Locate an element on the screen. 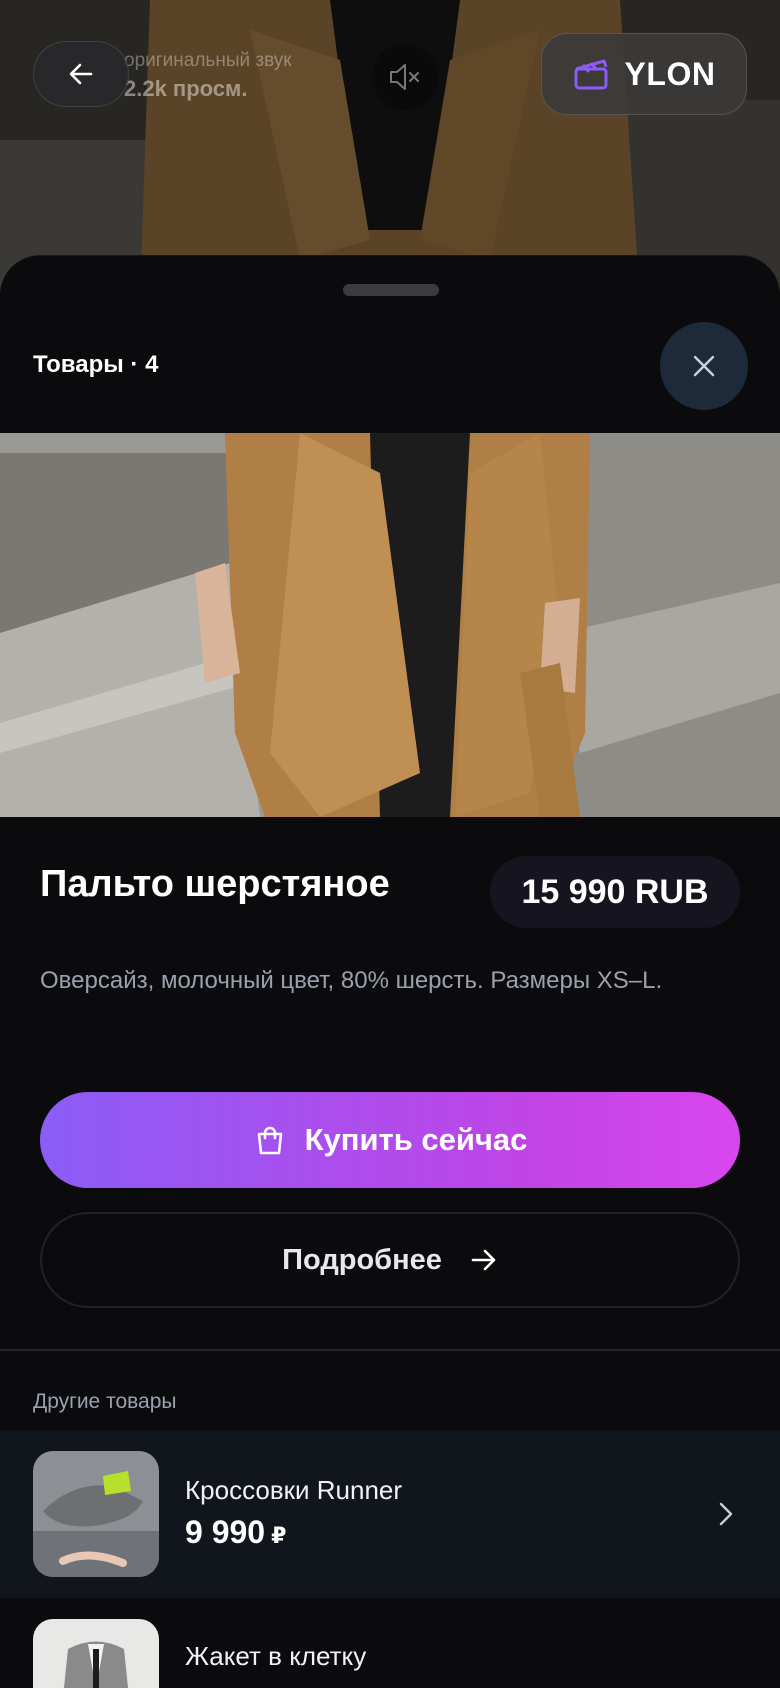 Image resolution: width=780 pixels, height=1688 pixels. close-button is located at coordinates (704, 366).